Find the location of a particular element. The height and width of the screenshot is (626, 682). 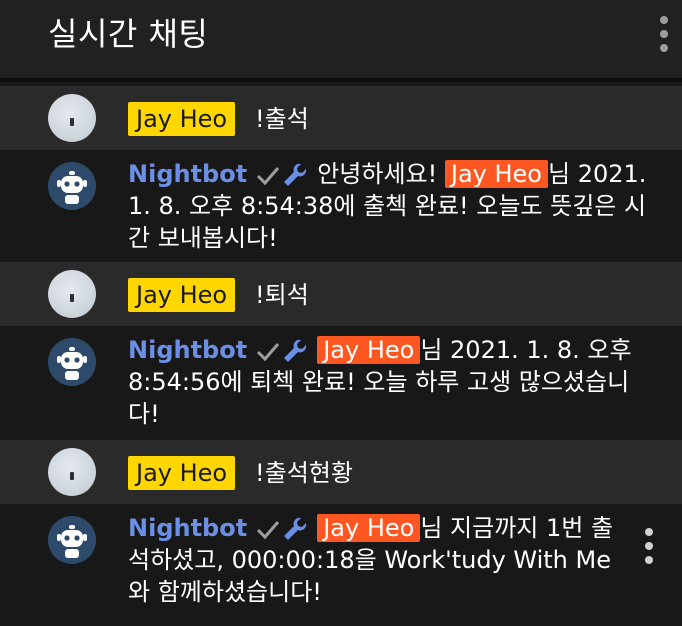

chat-message-user: Jay Heo !출석현황 is located at coordinates (341, 472).